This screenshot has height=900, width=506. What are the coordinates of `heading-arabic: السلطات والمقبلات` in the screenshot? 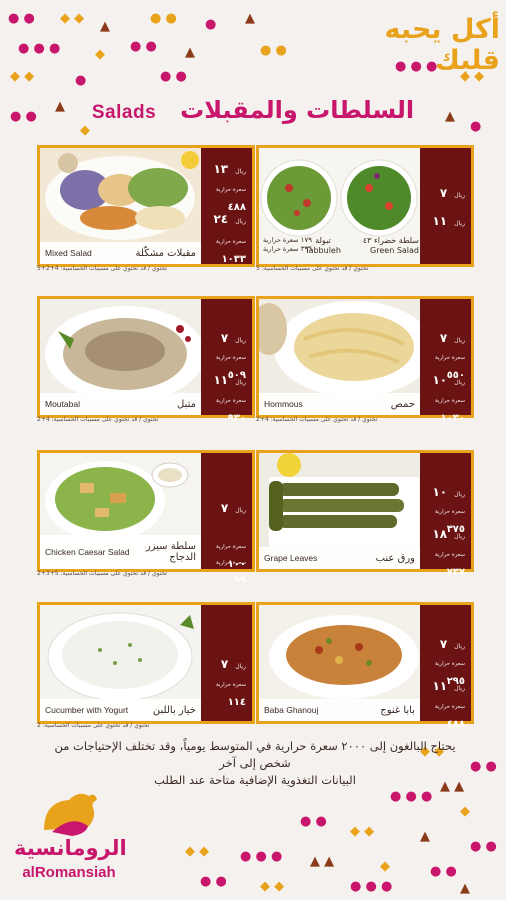 It's located at (297, 110).